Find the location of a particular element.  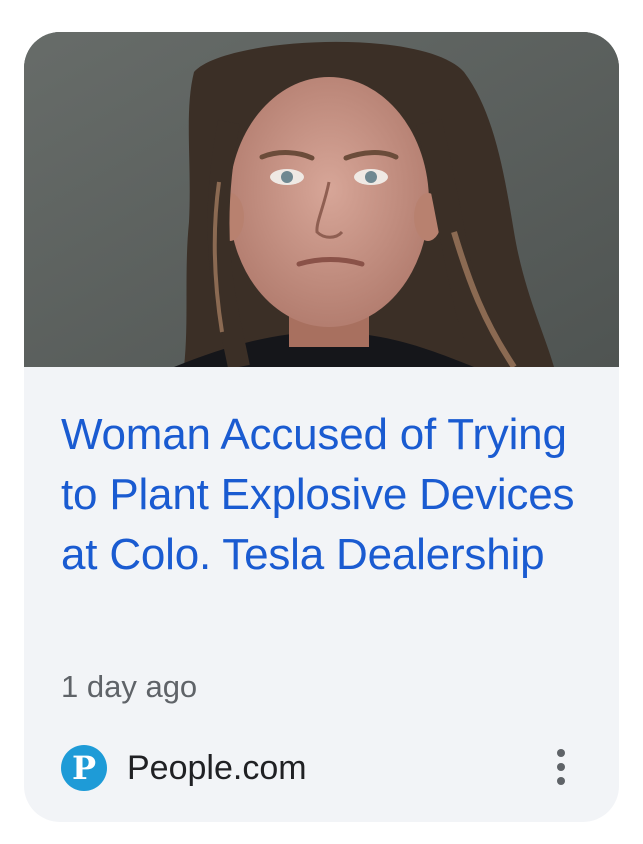

more-vert-icon is located at coordinates (561, 753).